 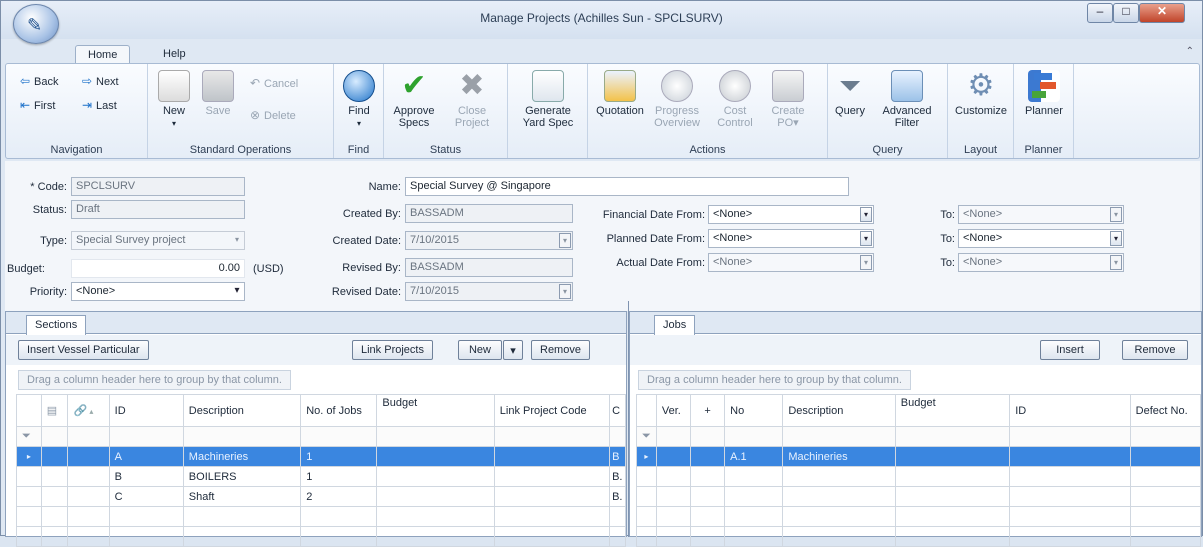 I want to click on quotation-button: Quotation, so click(x=620, y=93).